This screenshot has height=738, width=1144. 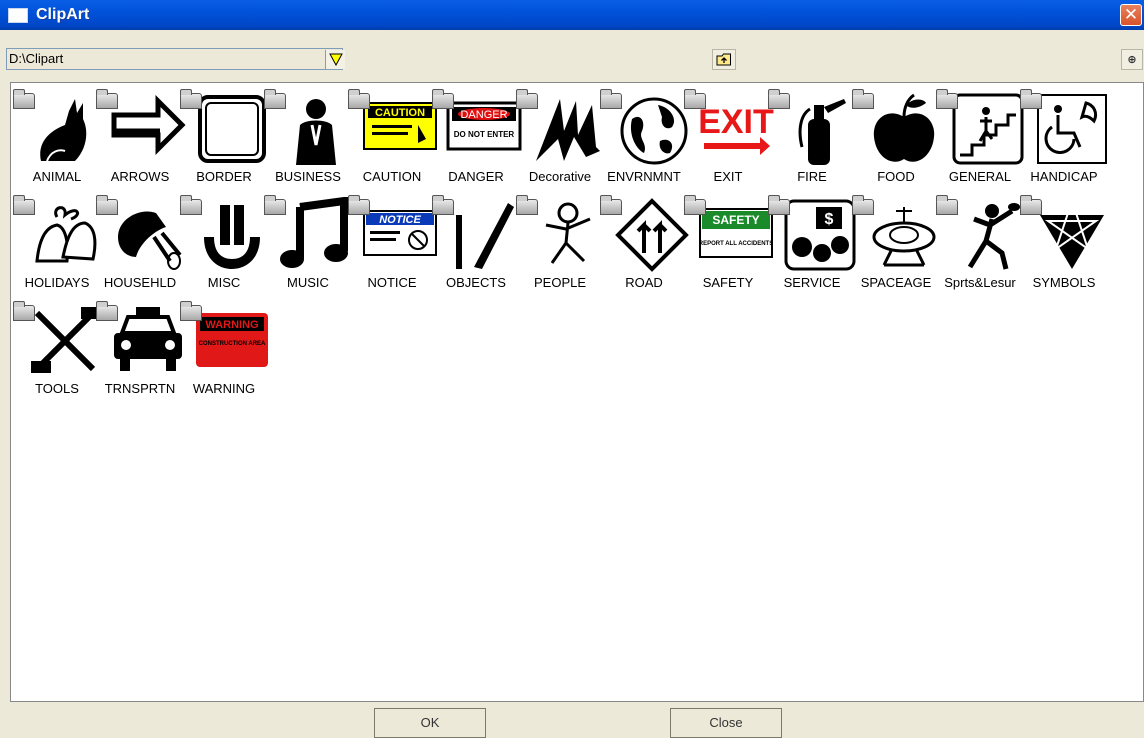 What do you see at coordinates (1131, 15) in the screenshot?
I see `close-window-button: ✕` at bounding box center [1131, 15].